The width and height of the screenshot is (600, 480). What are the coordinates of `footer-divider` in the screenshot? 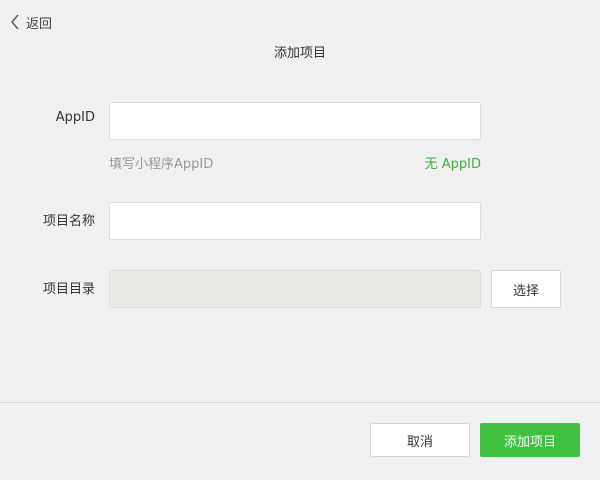 It's located at (300, 402).